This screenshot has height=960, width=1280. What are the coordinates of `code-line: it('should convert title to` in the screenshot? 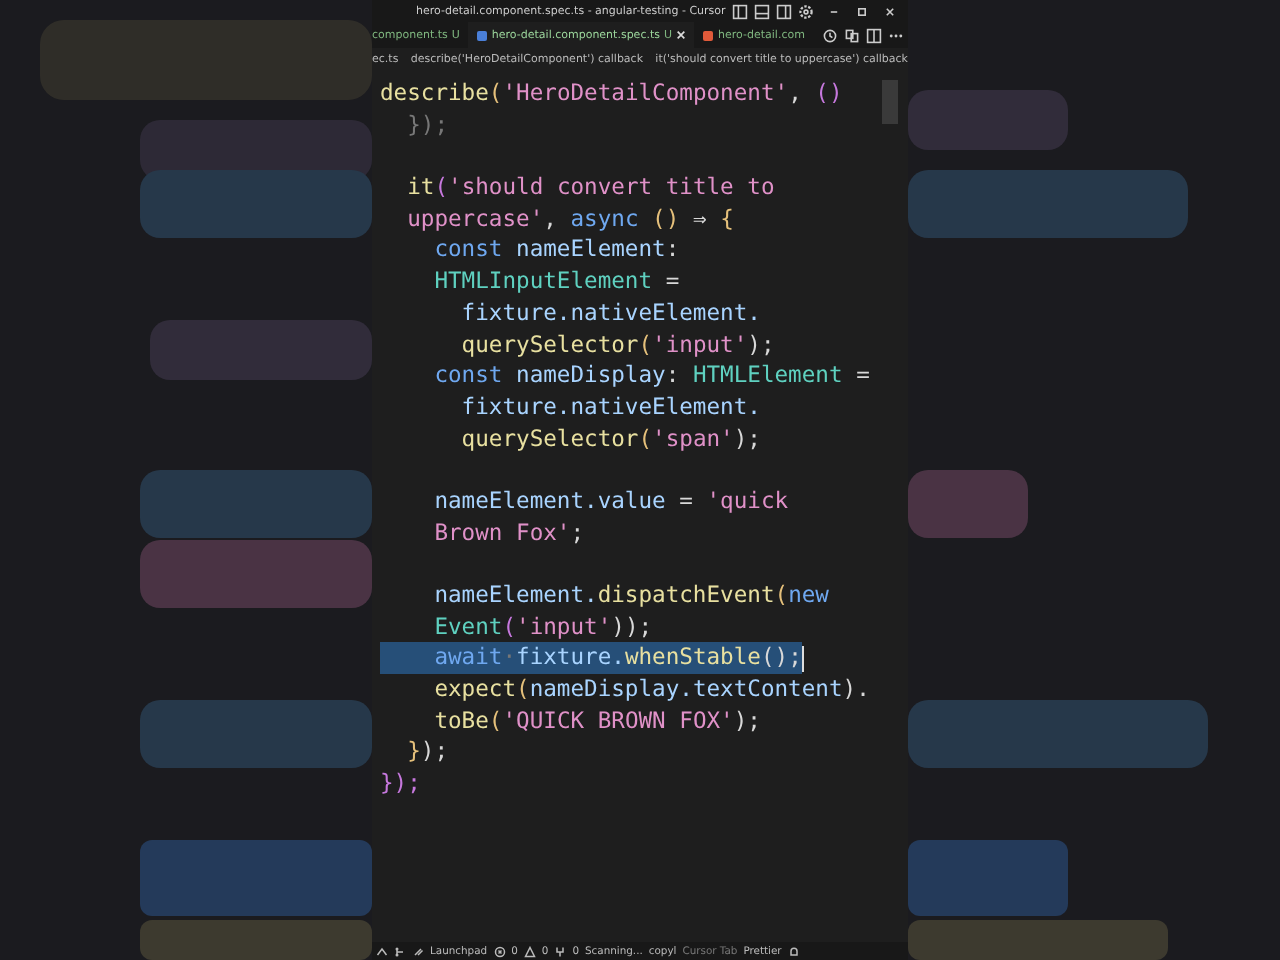 It's located at (590, 188).